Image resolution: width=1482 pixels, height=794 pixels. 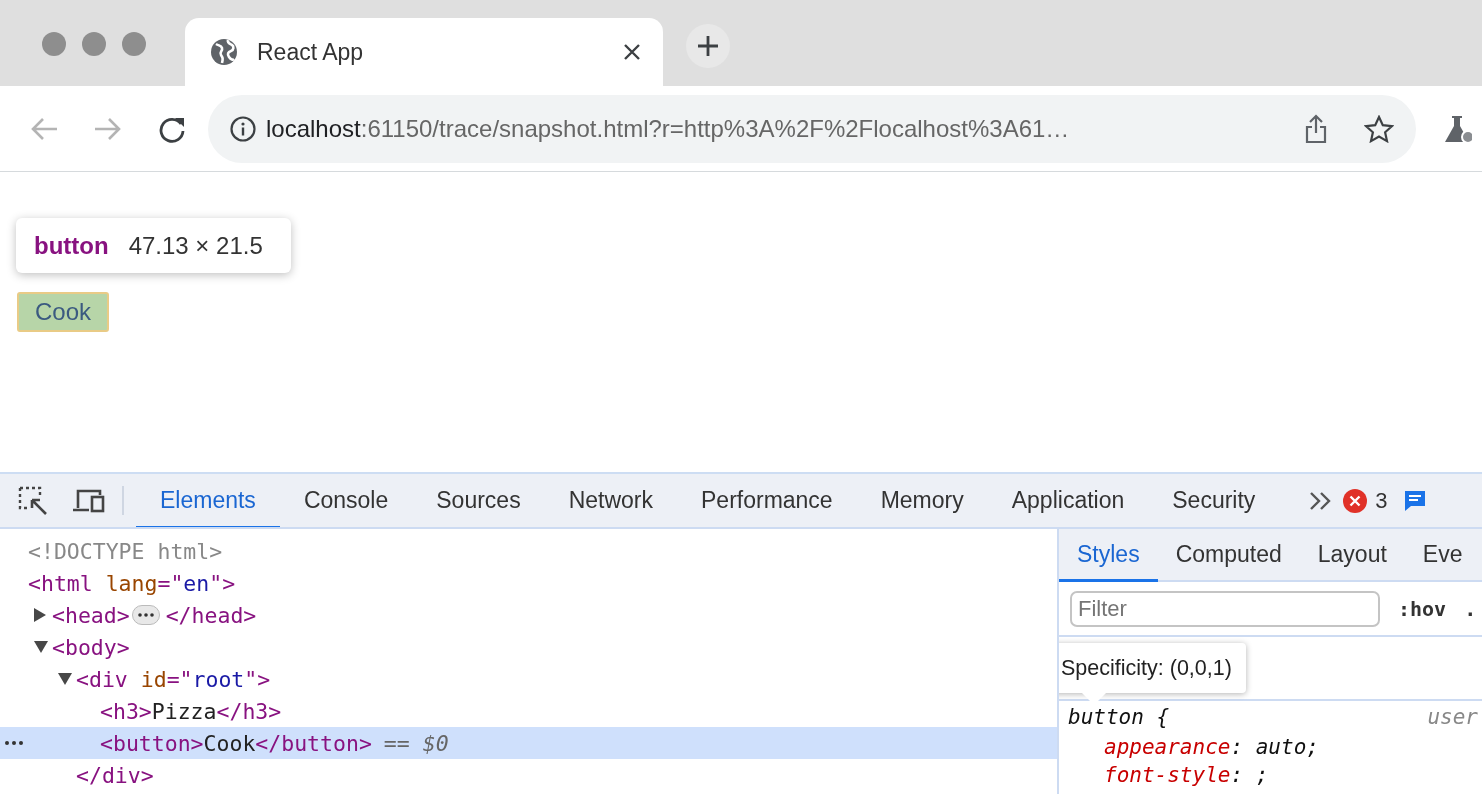 What do you see at coordinates (528, 775) in the screenshot?
I see `dom-row: </div>` at bounding box center [528, 775].